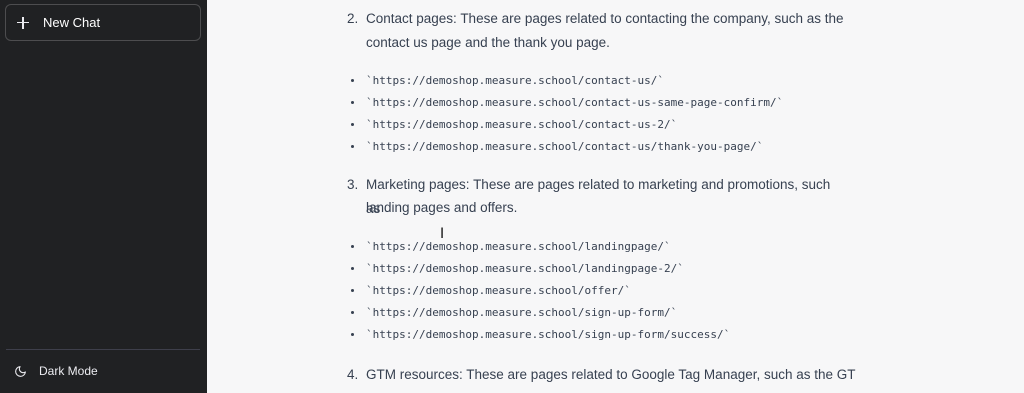 The width and height of the screenshot is (1024, 393). Describe the element at coordinates (20, 371) in the screenshot. I see `moon-icon` at that location.